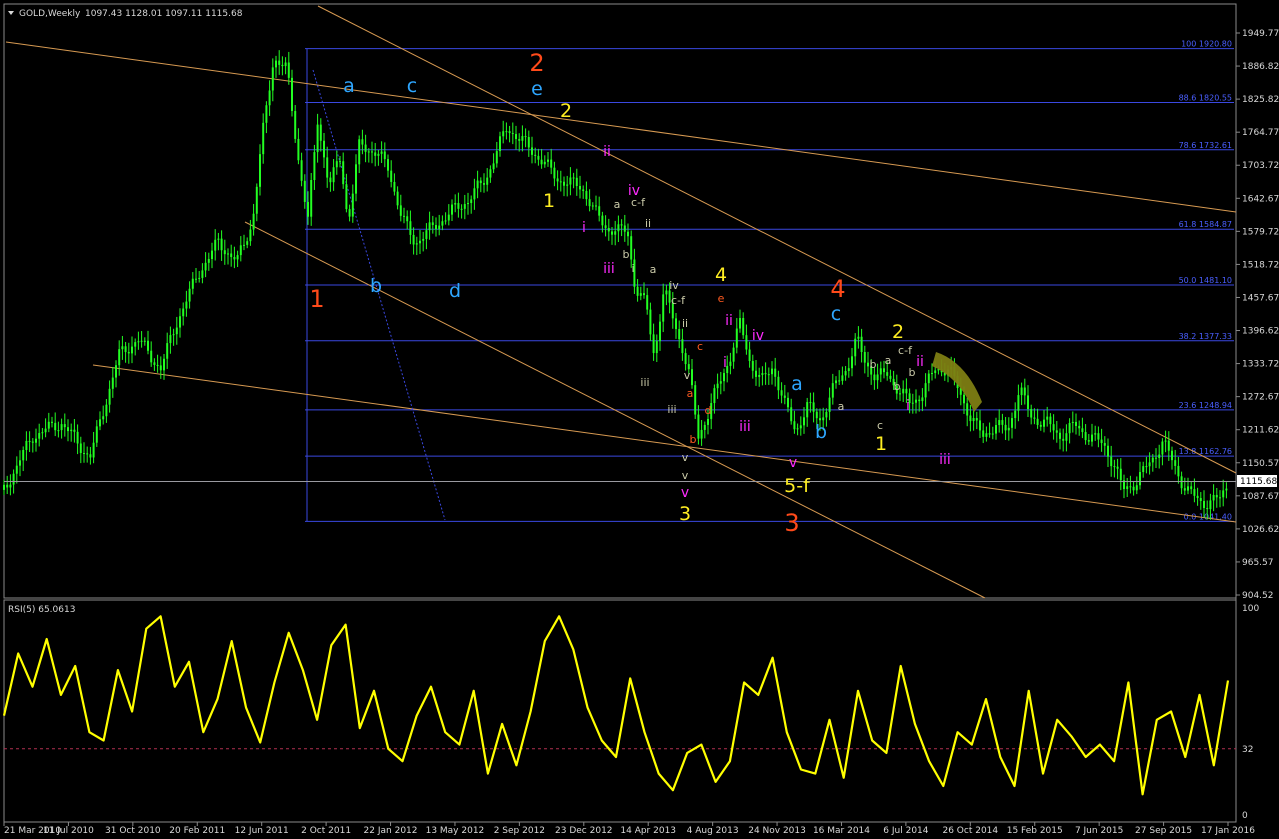 The image size is (1279, 839). Describe the element at coordinates (905, 830) in the screenshot. I see `time-tick-label: 6 Jul 2014` at that location.